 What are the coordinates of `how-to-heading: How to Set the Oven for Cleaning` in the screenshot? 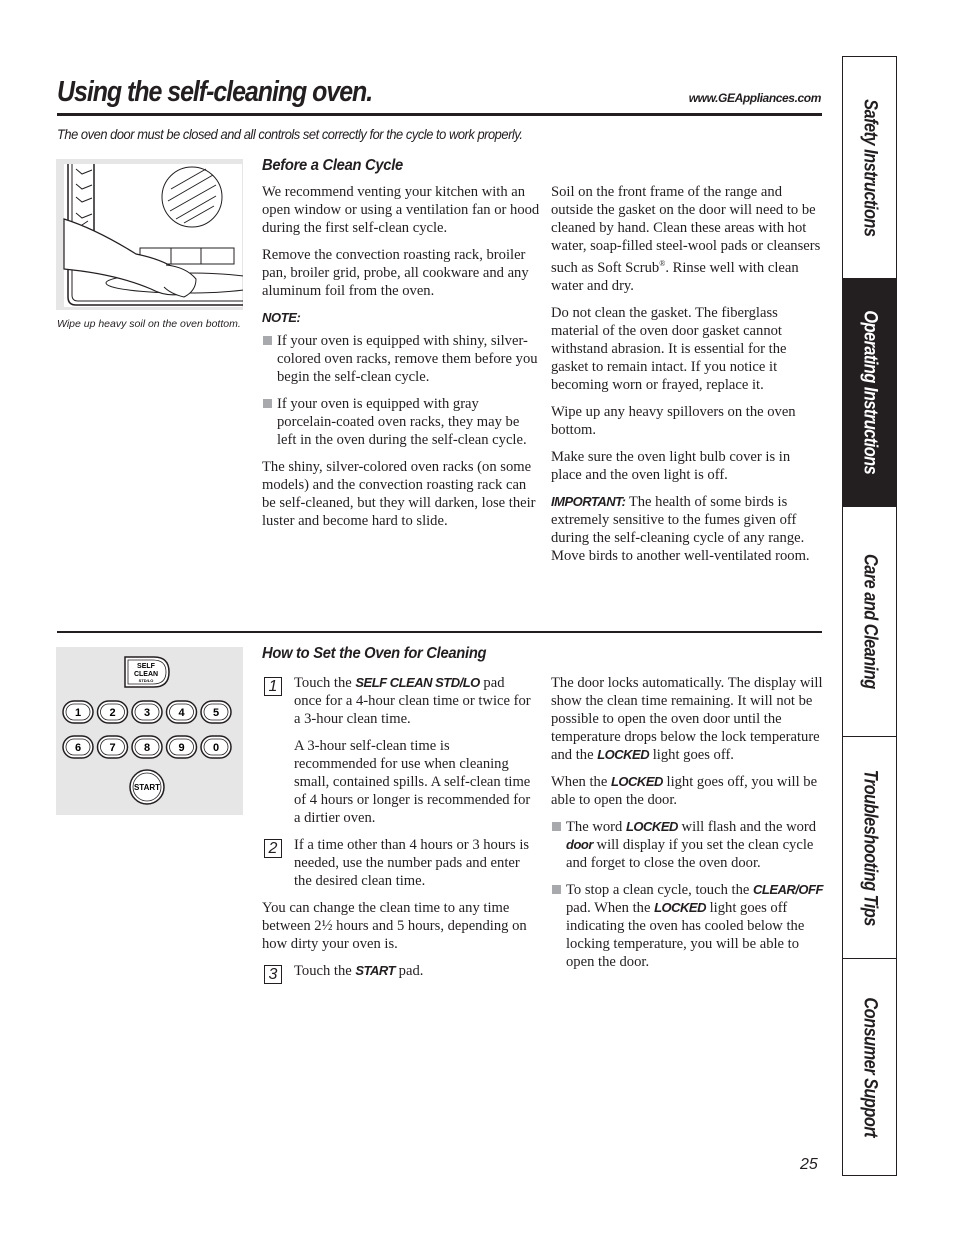 It's located at (374, 653).